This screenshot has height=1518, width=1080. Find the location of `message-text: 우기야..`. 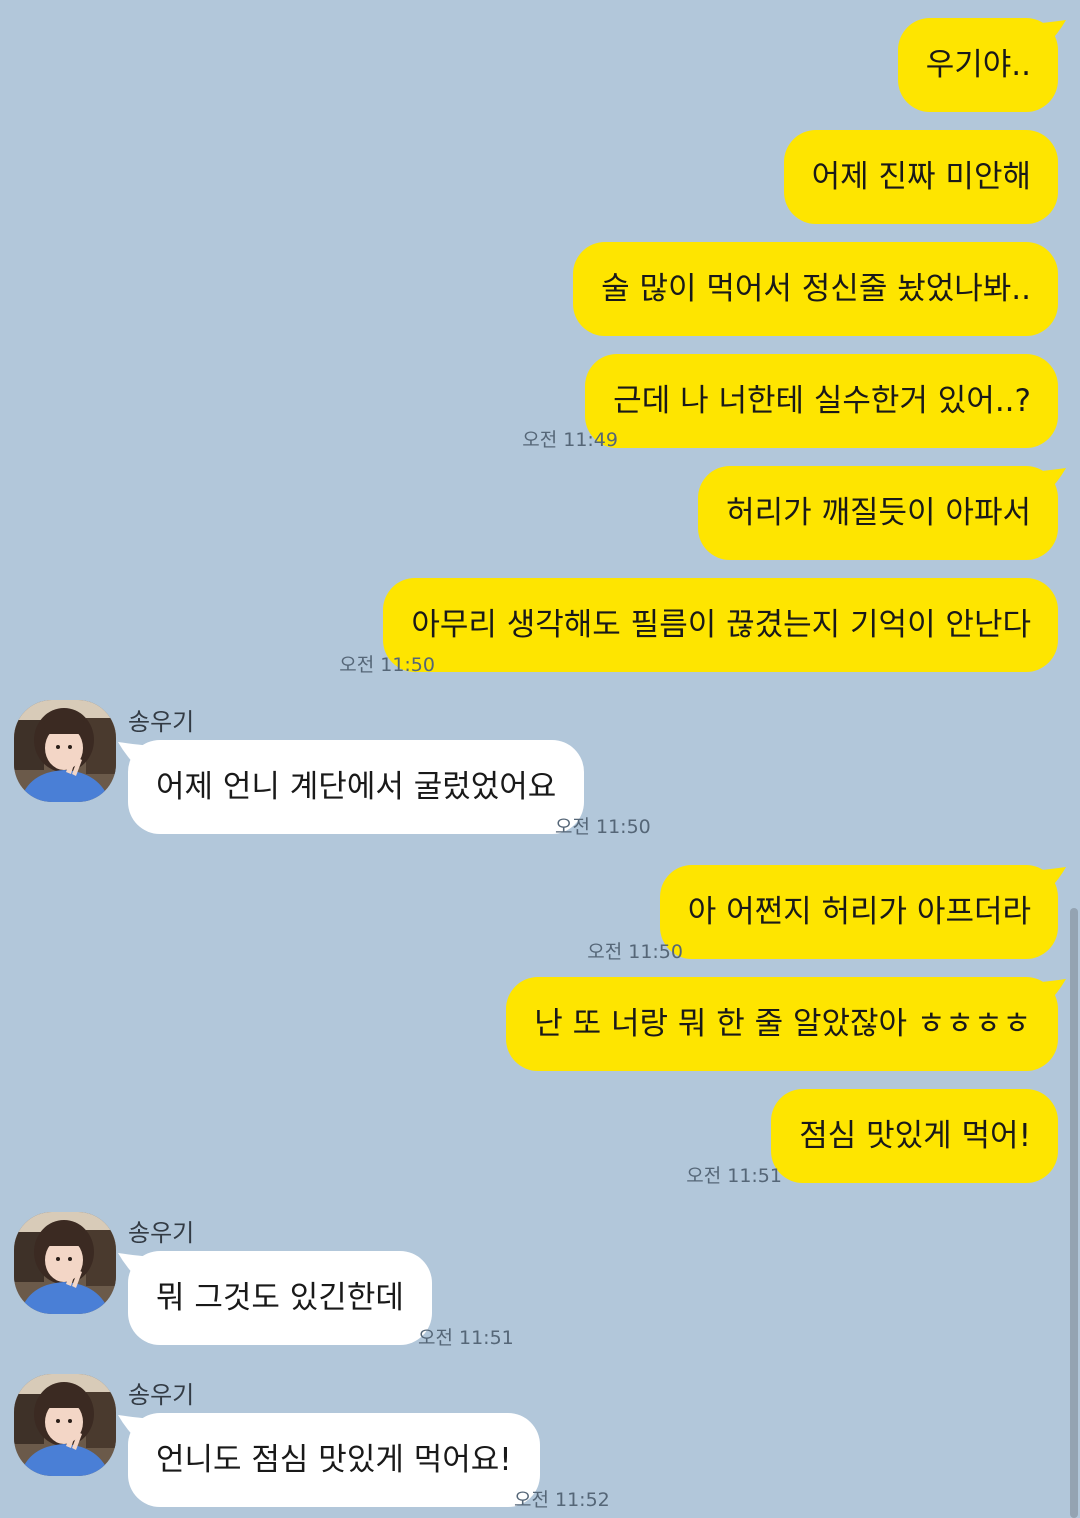

message-text: 우기야.. is located at coordinates (978, 65).